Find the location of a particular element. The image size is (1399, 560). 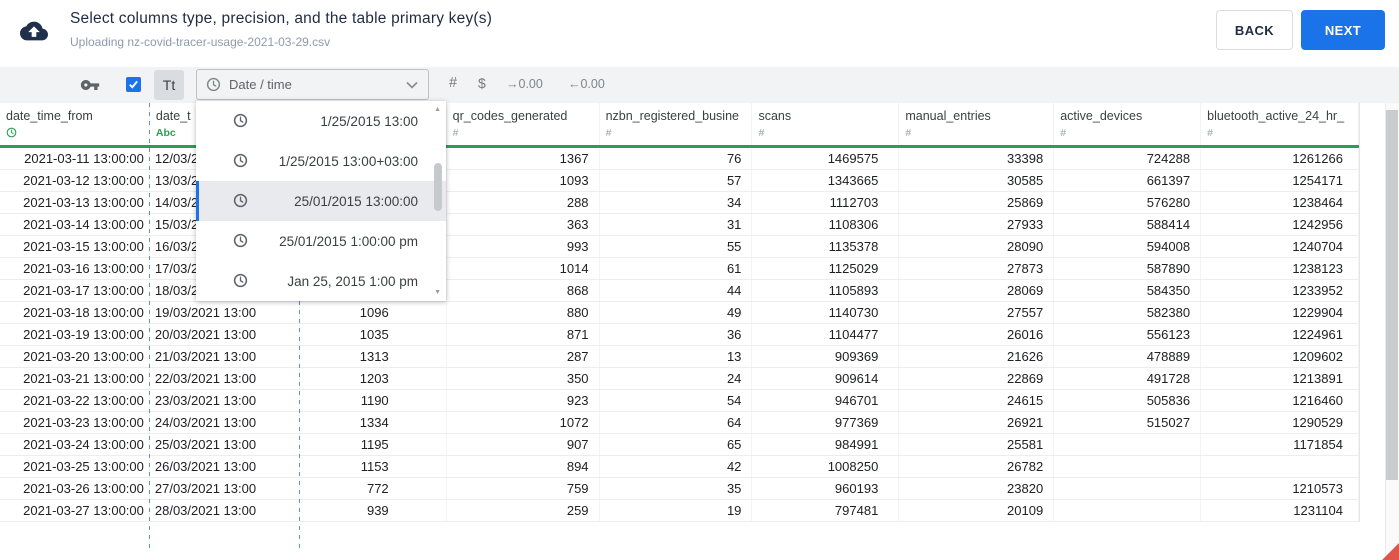

format-option: 1/25/2015 13:00 is located at coordinates (321, 121).